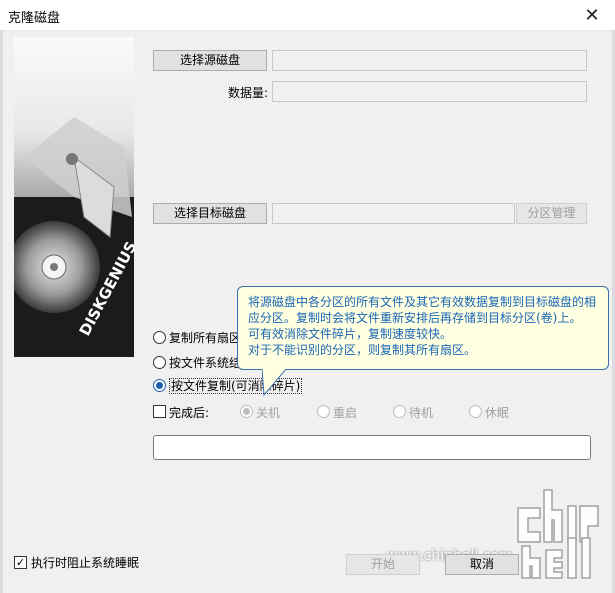 The width and height of the screenshot is (615, 593). I want to click on prevent-sleep-label: 执行时阻止系统睡眠, so click(85, 562).